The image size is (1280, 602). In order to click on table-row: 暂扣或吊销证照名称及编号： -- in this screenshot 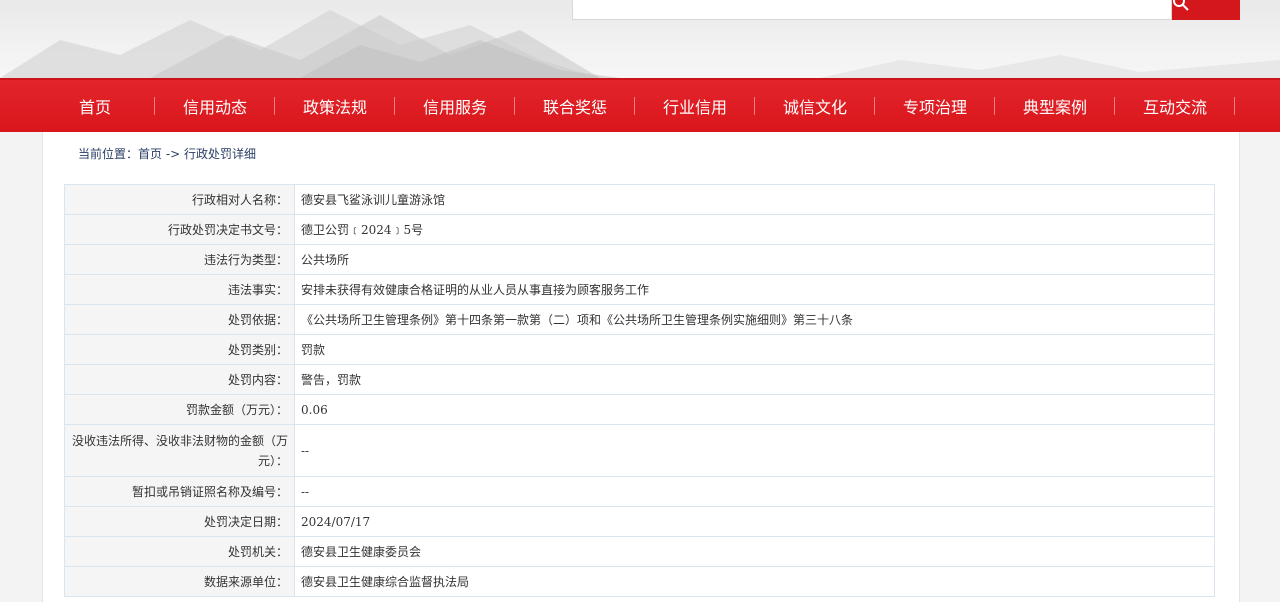, I will do `click(639, 491)`.